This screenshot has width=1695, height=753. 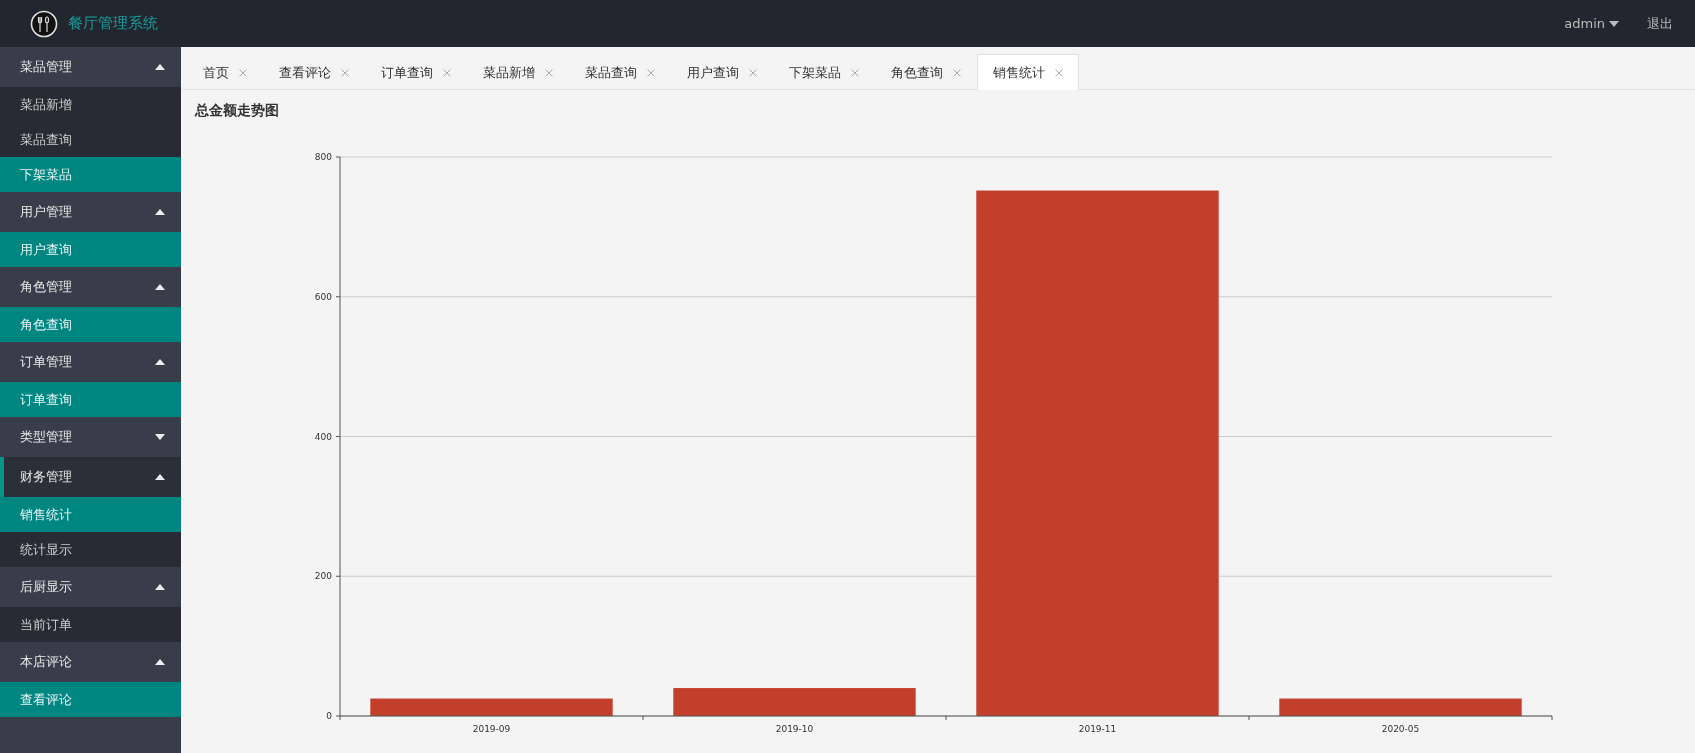 I want to click on menu-item: 查看评论, so click(x=90, y=699).